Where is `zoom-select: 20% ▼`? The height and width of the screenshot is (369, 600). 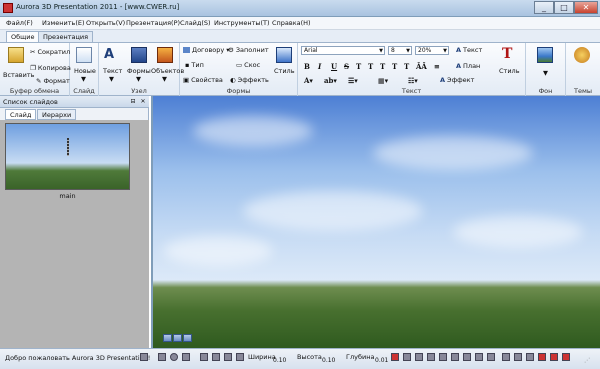 zoom-select: 20% ▼ is located at coordinates (432, 50).